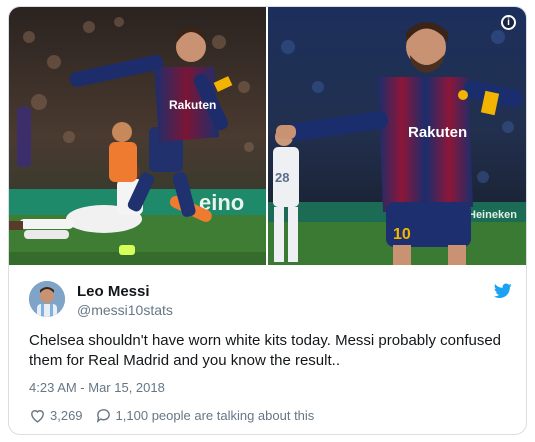  Describe the element at coordinates (437, 132) in the screenshot. I see `shirt-sponsor-right: Rakuten` at that location.